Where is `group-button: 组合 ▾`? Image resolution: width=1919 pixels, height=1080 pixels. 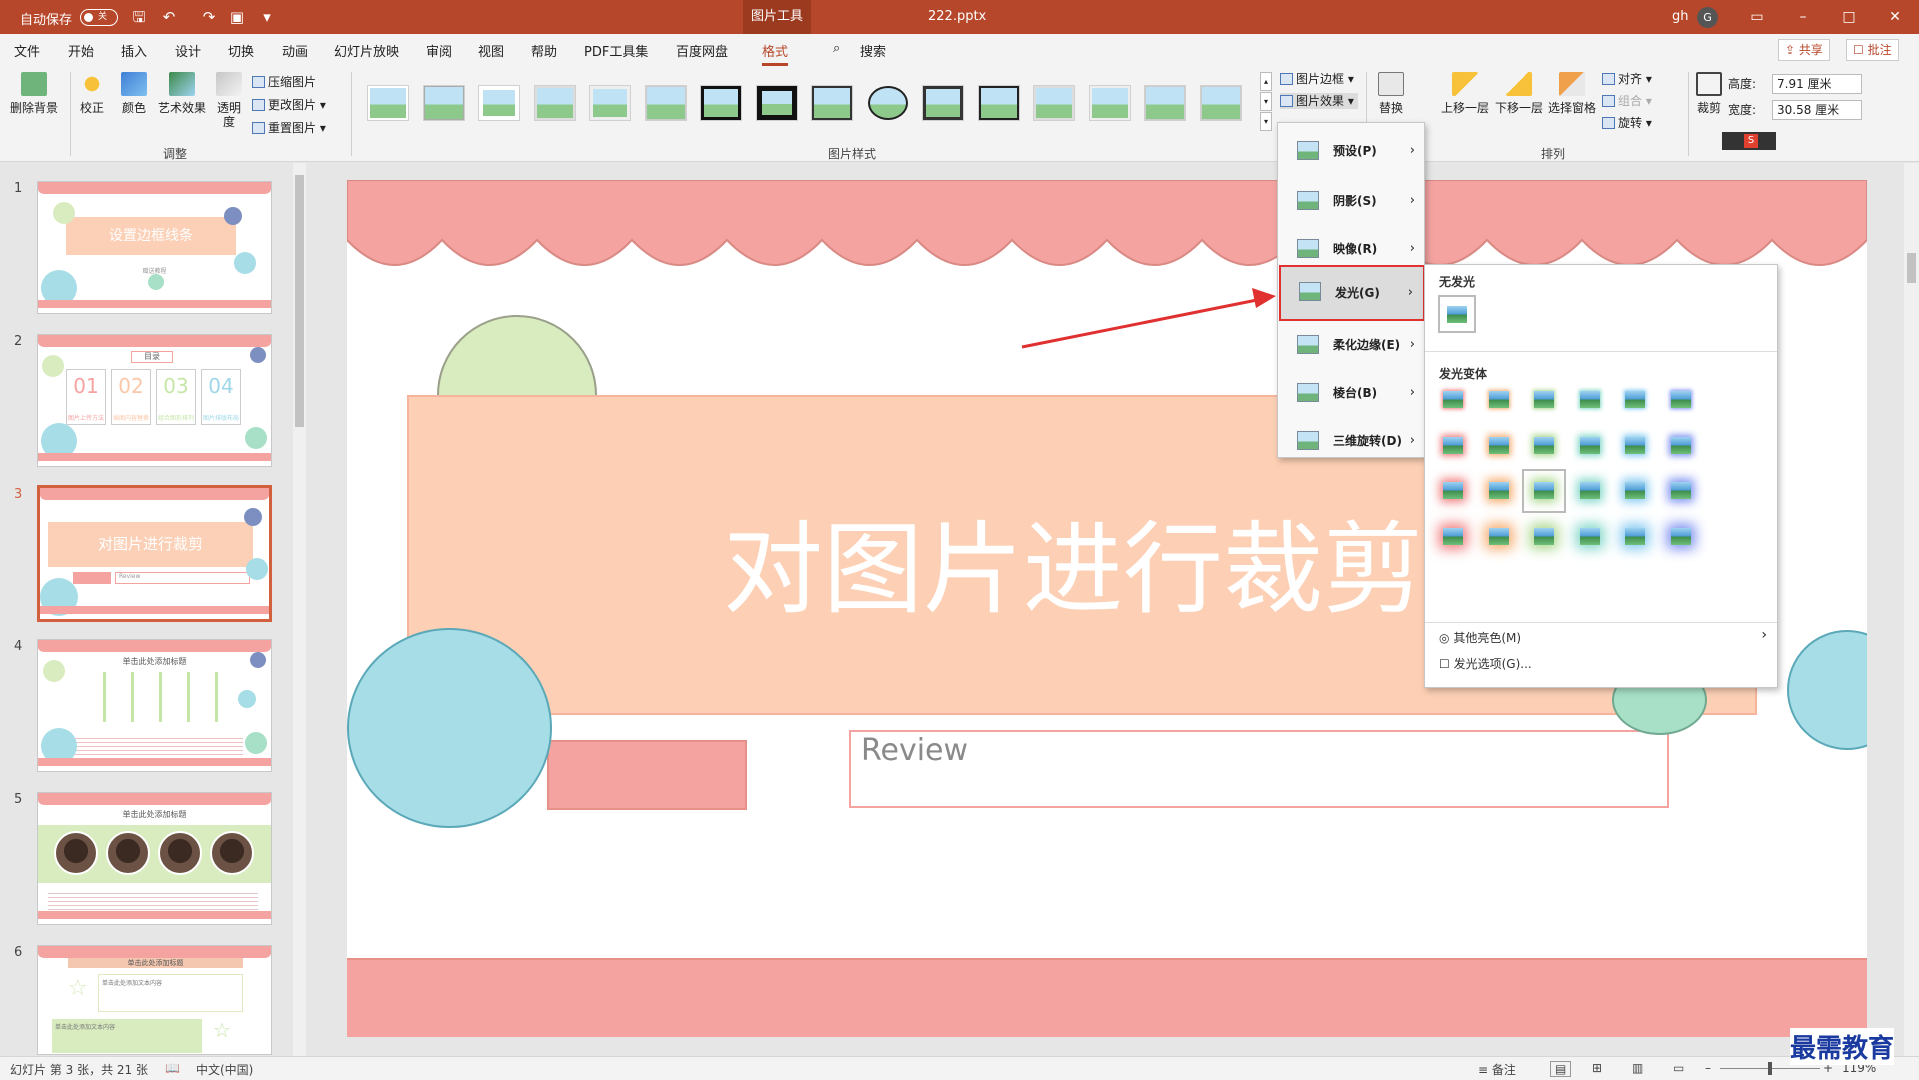
group-button: 组合 ▾ is located at coordinates (1627, 101).